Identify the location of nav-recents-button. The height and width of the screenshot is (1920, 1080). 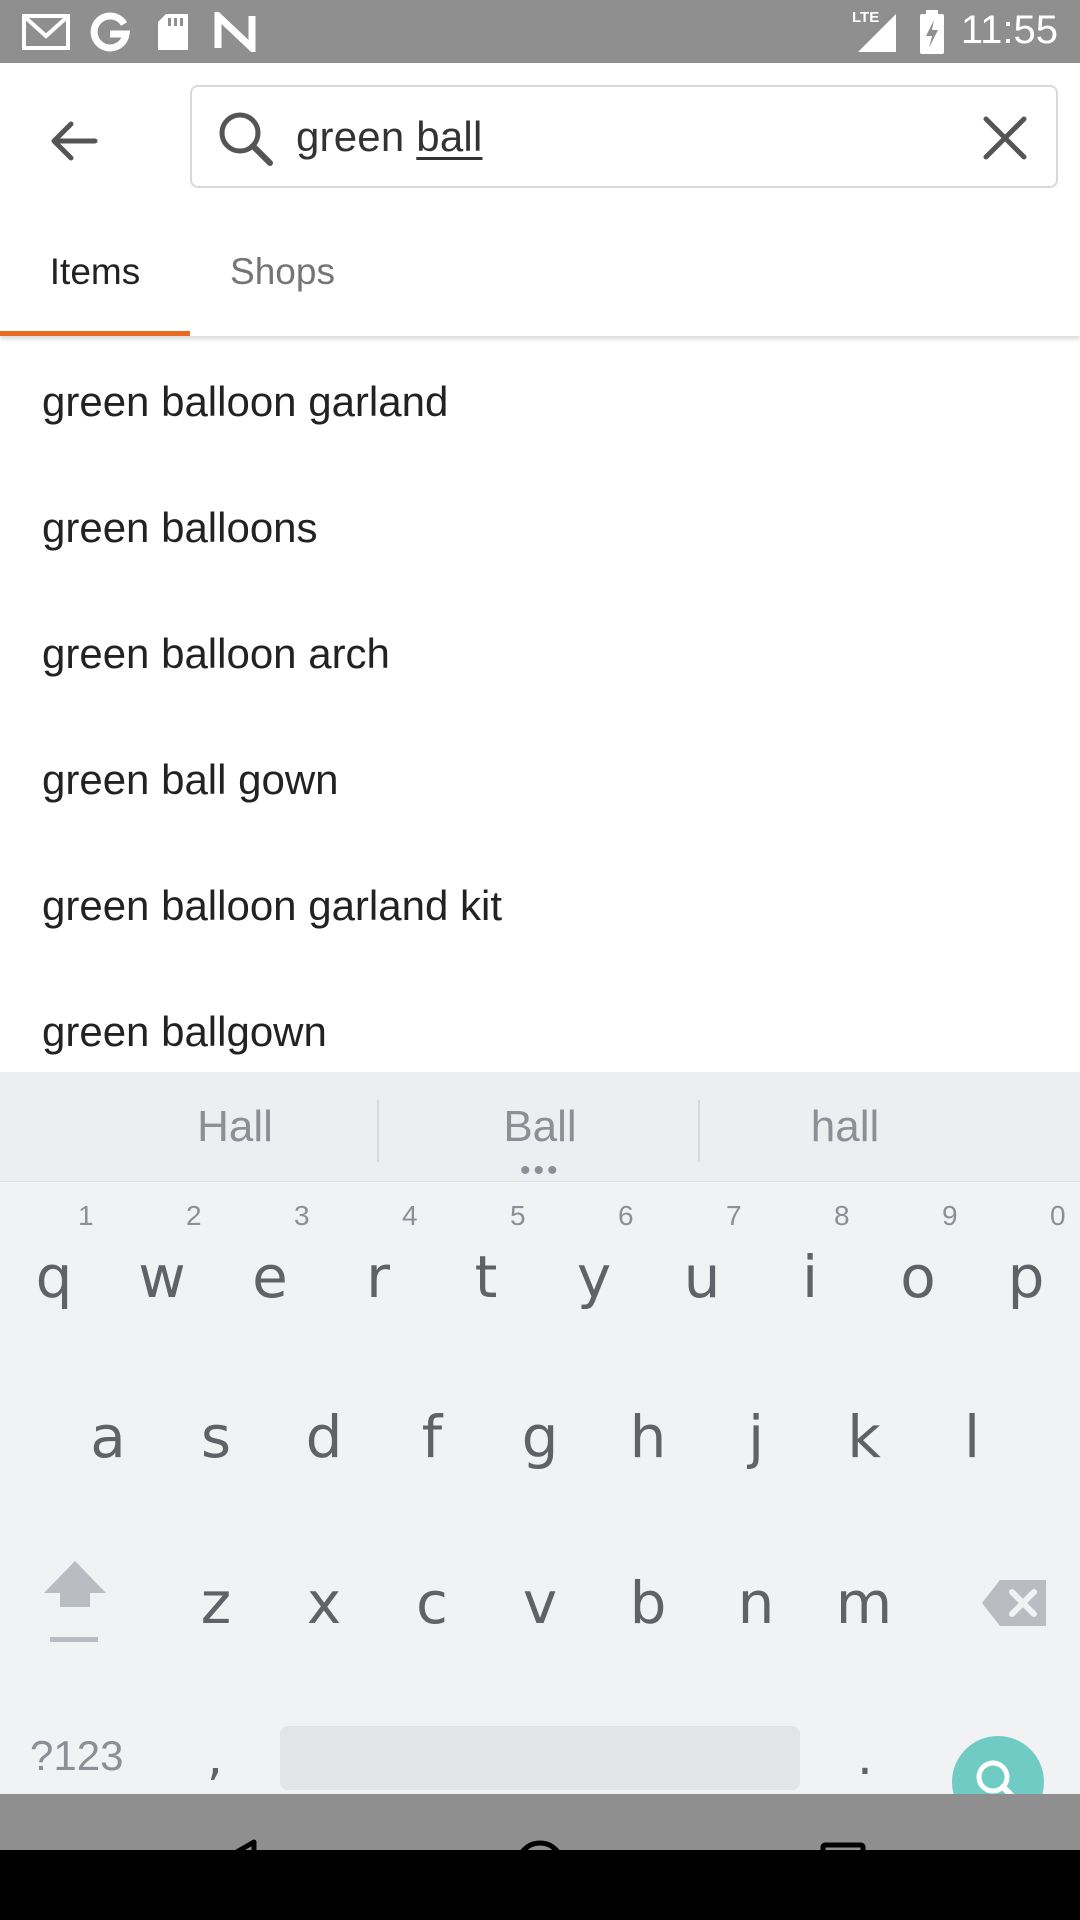
(843, 1865).